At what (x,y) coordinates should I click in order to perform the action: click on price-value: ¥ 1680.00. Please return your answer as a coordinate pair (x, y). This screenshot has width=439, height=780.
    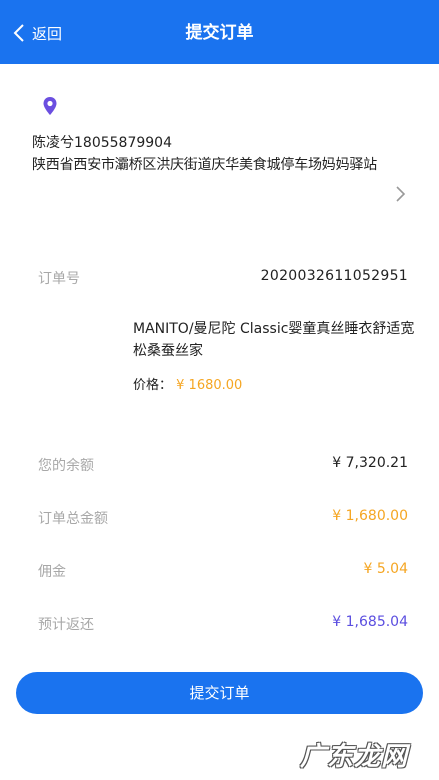
    Looking at the image, I should click on (209, 385).